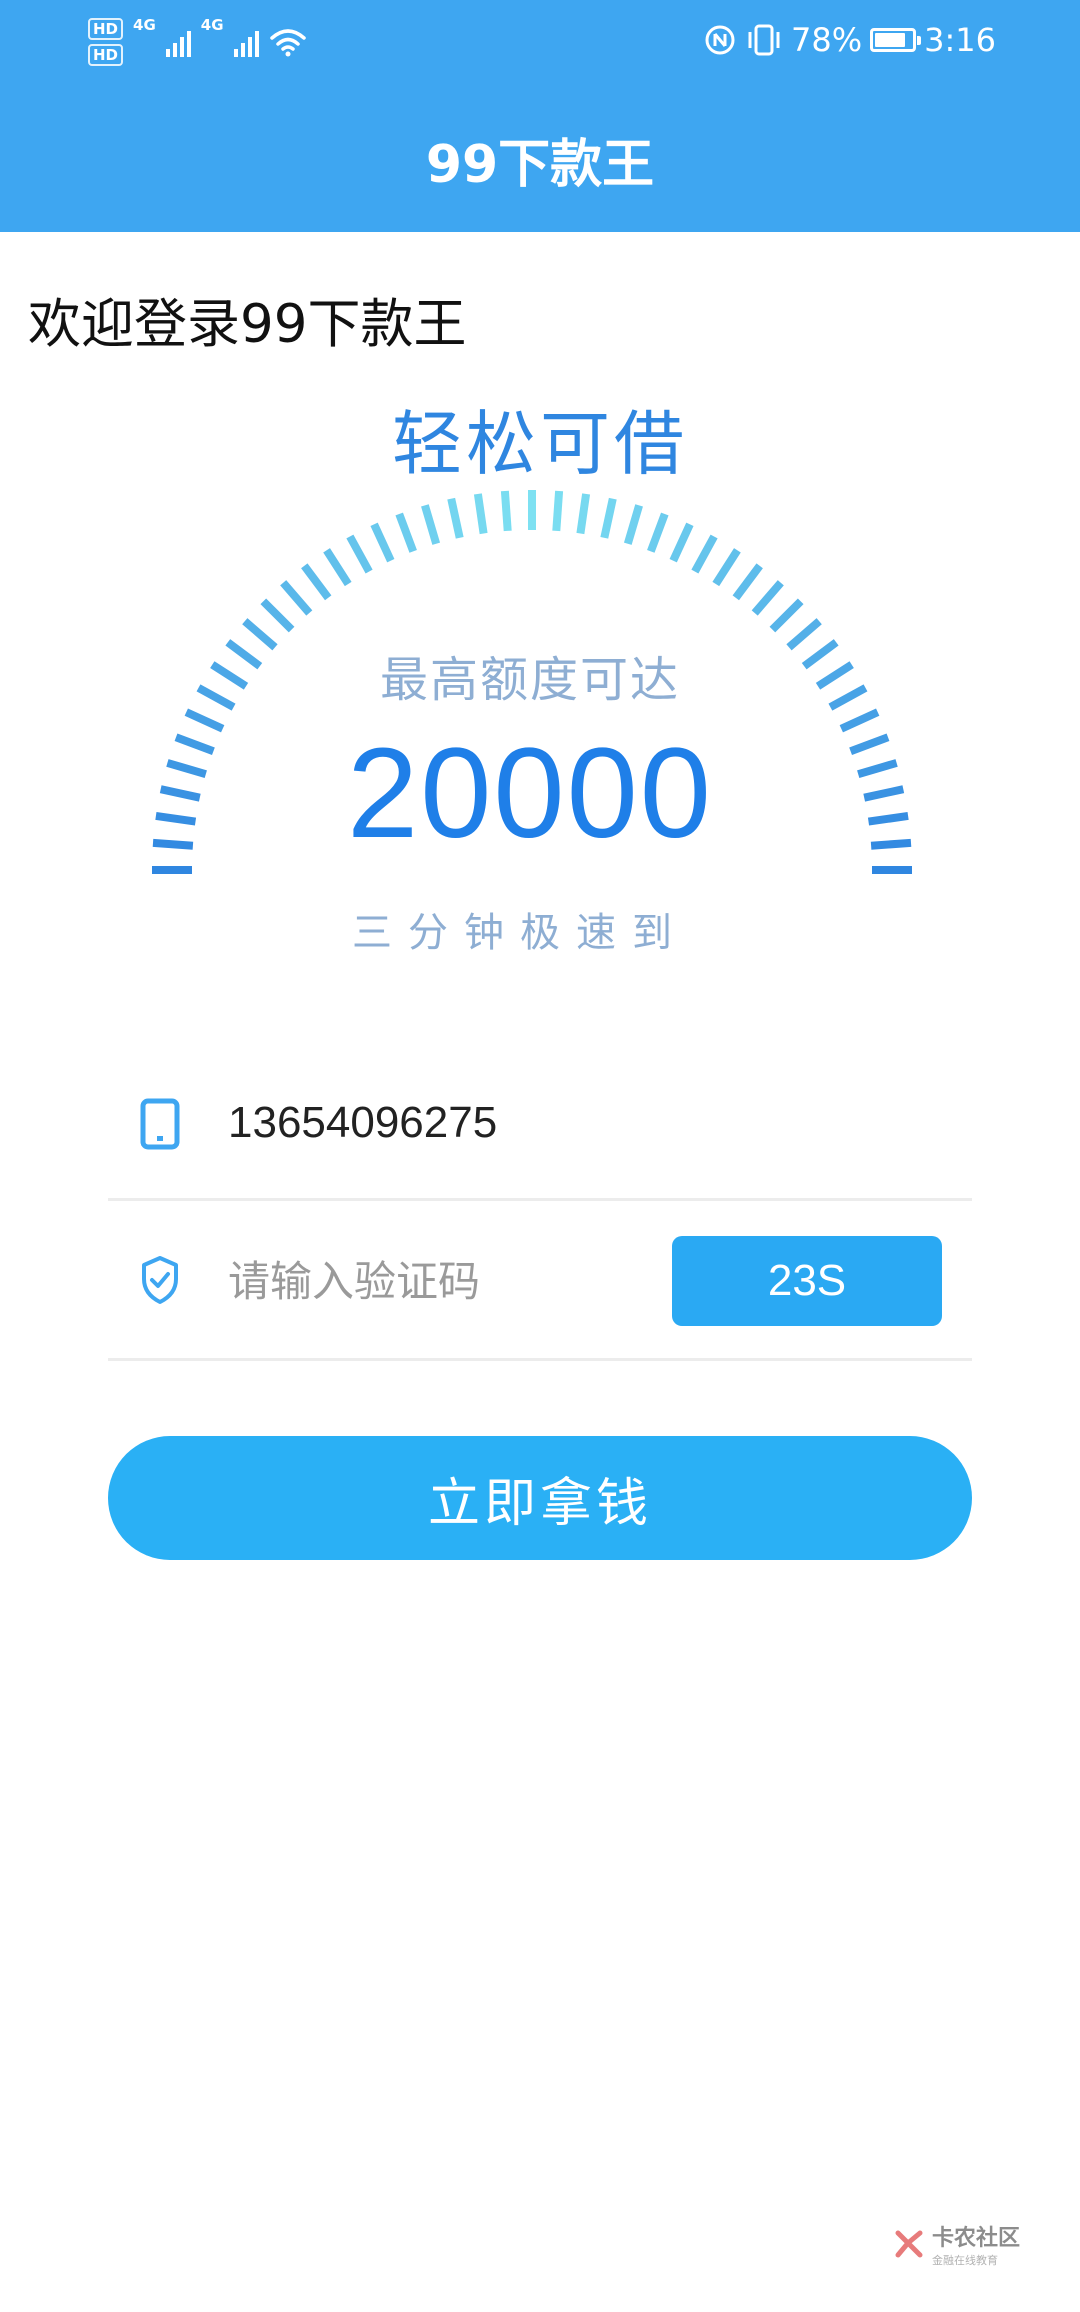 The height and width of the screenshot is (2312, 1080). I want to click on code-row: 23S, so click(540, 1281).